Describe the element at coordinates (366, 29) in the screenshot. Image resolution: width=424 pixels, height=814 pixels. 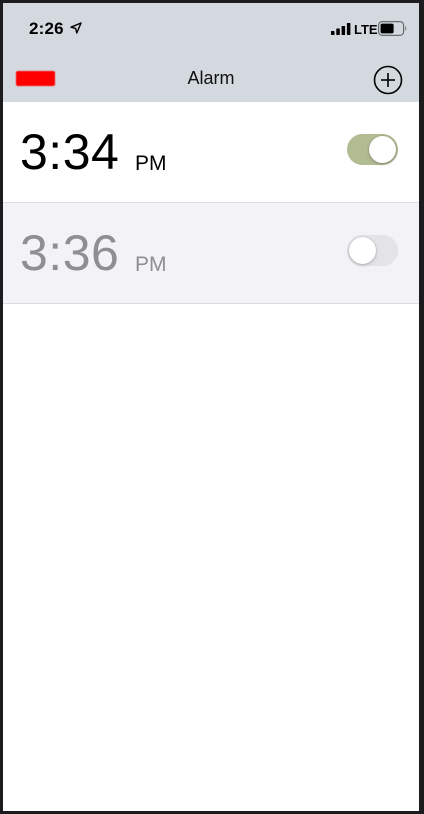
I see `network-type-label: LTE` at that location.